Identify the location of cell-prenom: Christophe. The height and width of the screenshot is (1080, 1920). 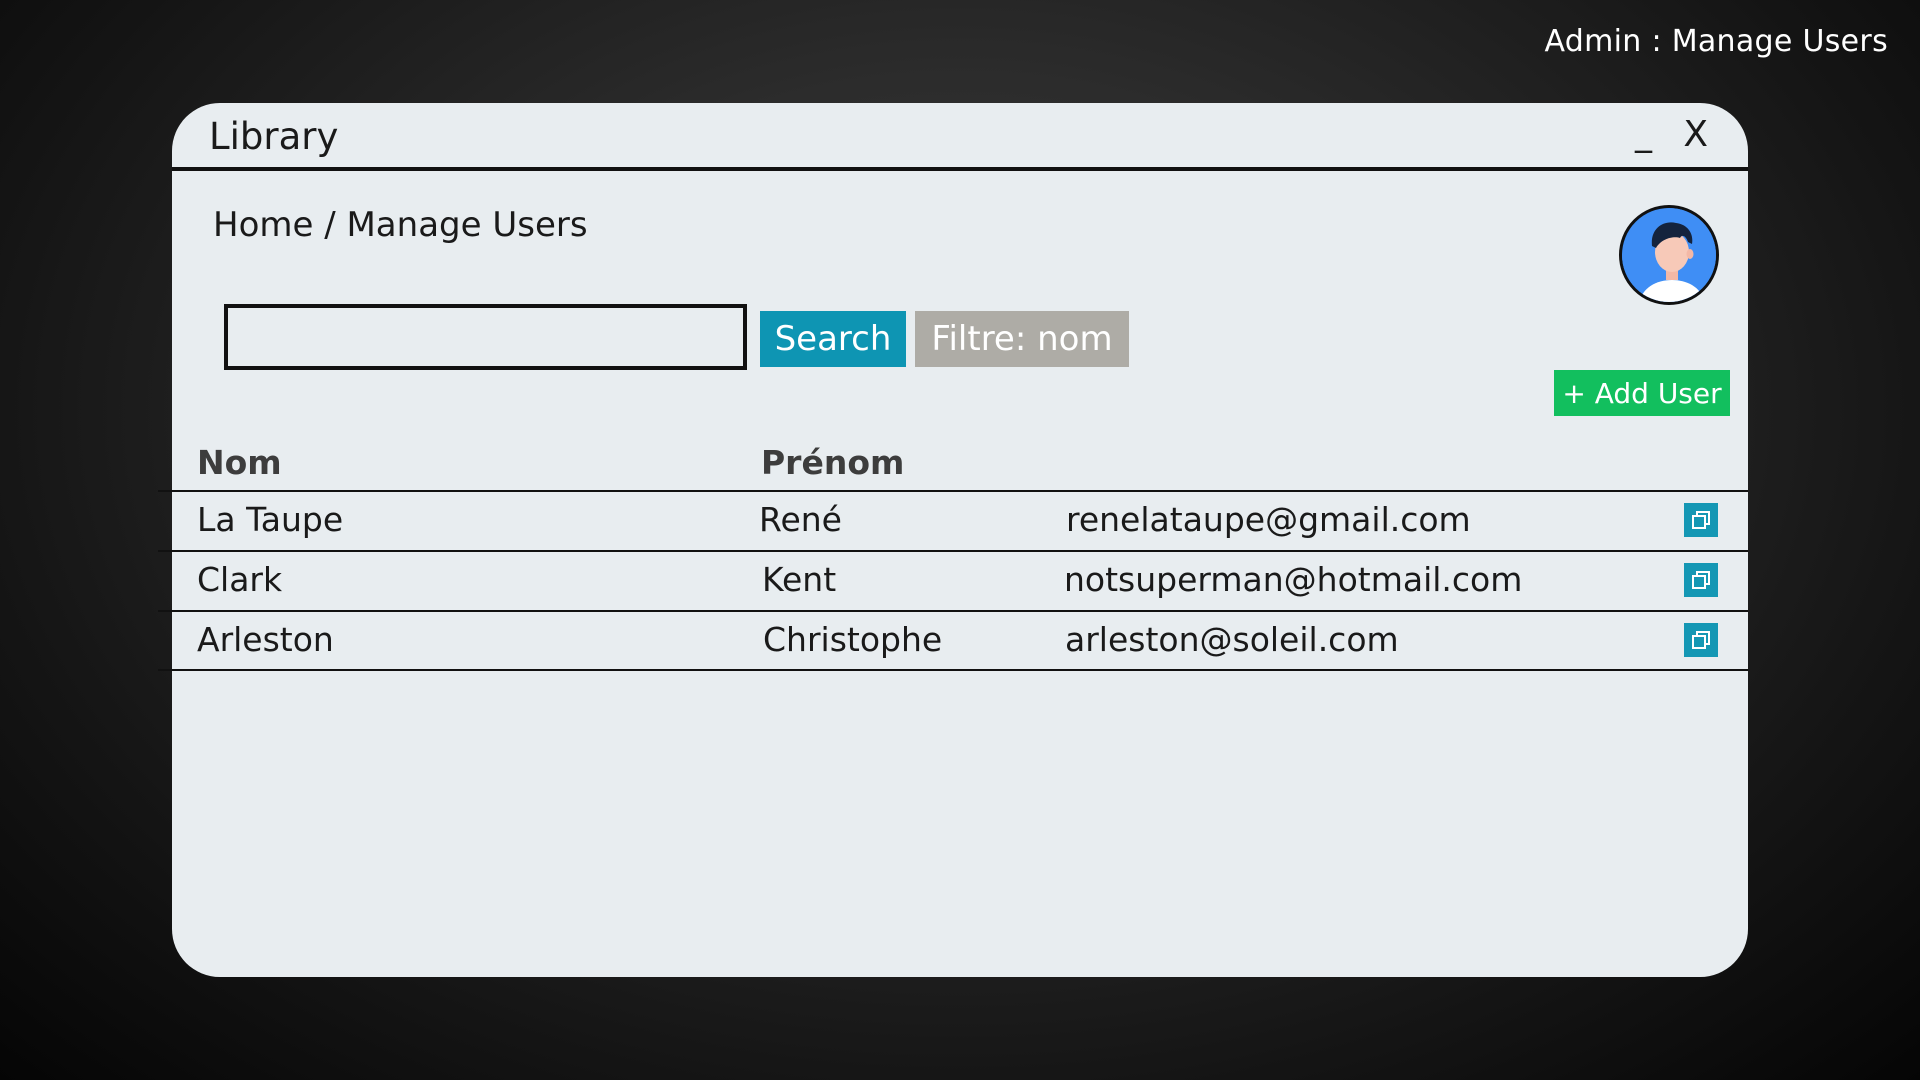
(853, 639).